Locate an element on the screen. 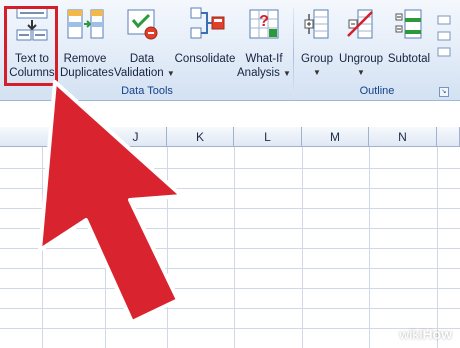  watermark-wiki: wiki is located at coordinates (411, 334).